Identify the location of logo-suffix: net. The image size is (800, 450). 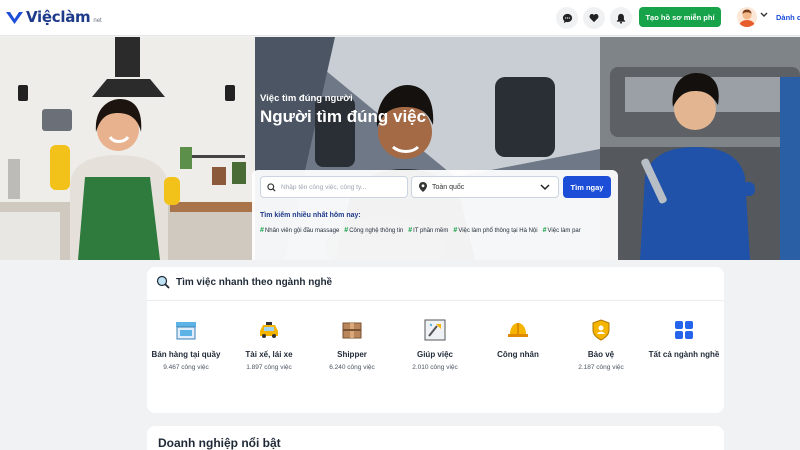
(97, 20).